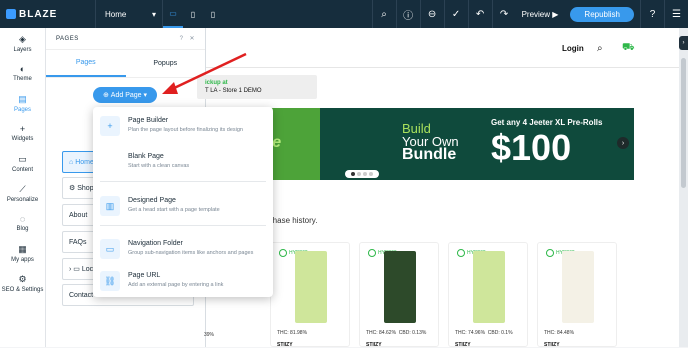  What do you see at coordinates (48, 14) in the screenshot?
I see `brand-logo: BLAZE` at bounding box center [48, 14].